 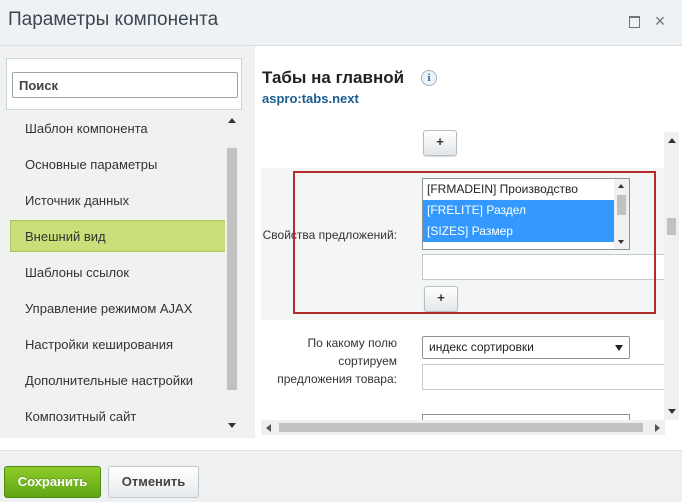 I want to click on add-value-button: +, so click(x=440, y=143).